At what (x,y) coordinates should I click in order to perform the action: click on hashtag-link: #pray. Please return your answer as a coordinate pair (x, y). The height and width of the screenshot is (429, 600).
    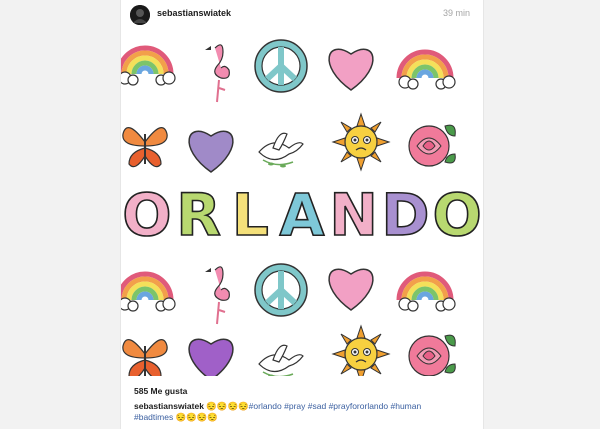
    Looking at the image, I should click on (294, 406).